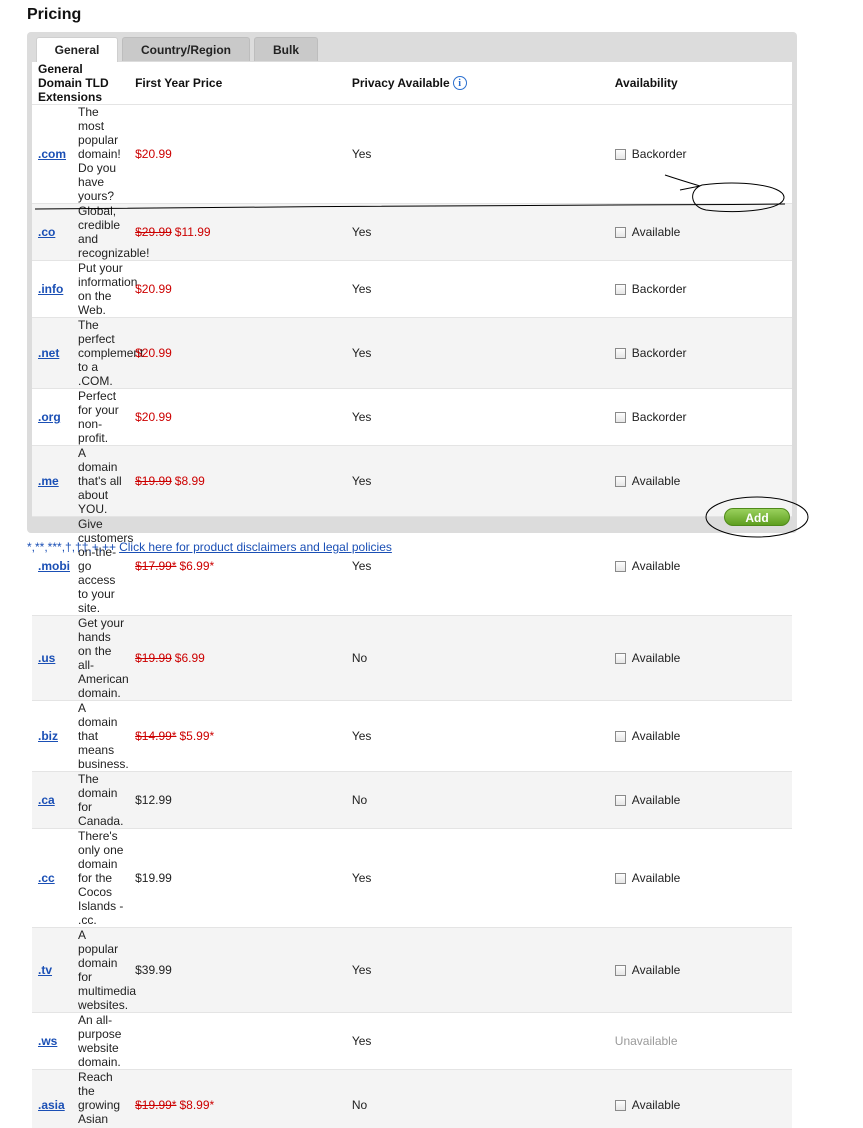  I want to click on table-cell: .net, so click(55, 353).